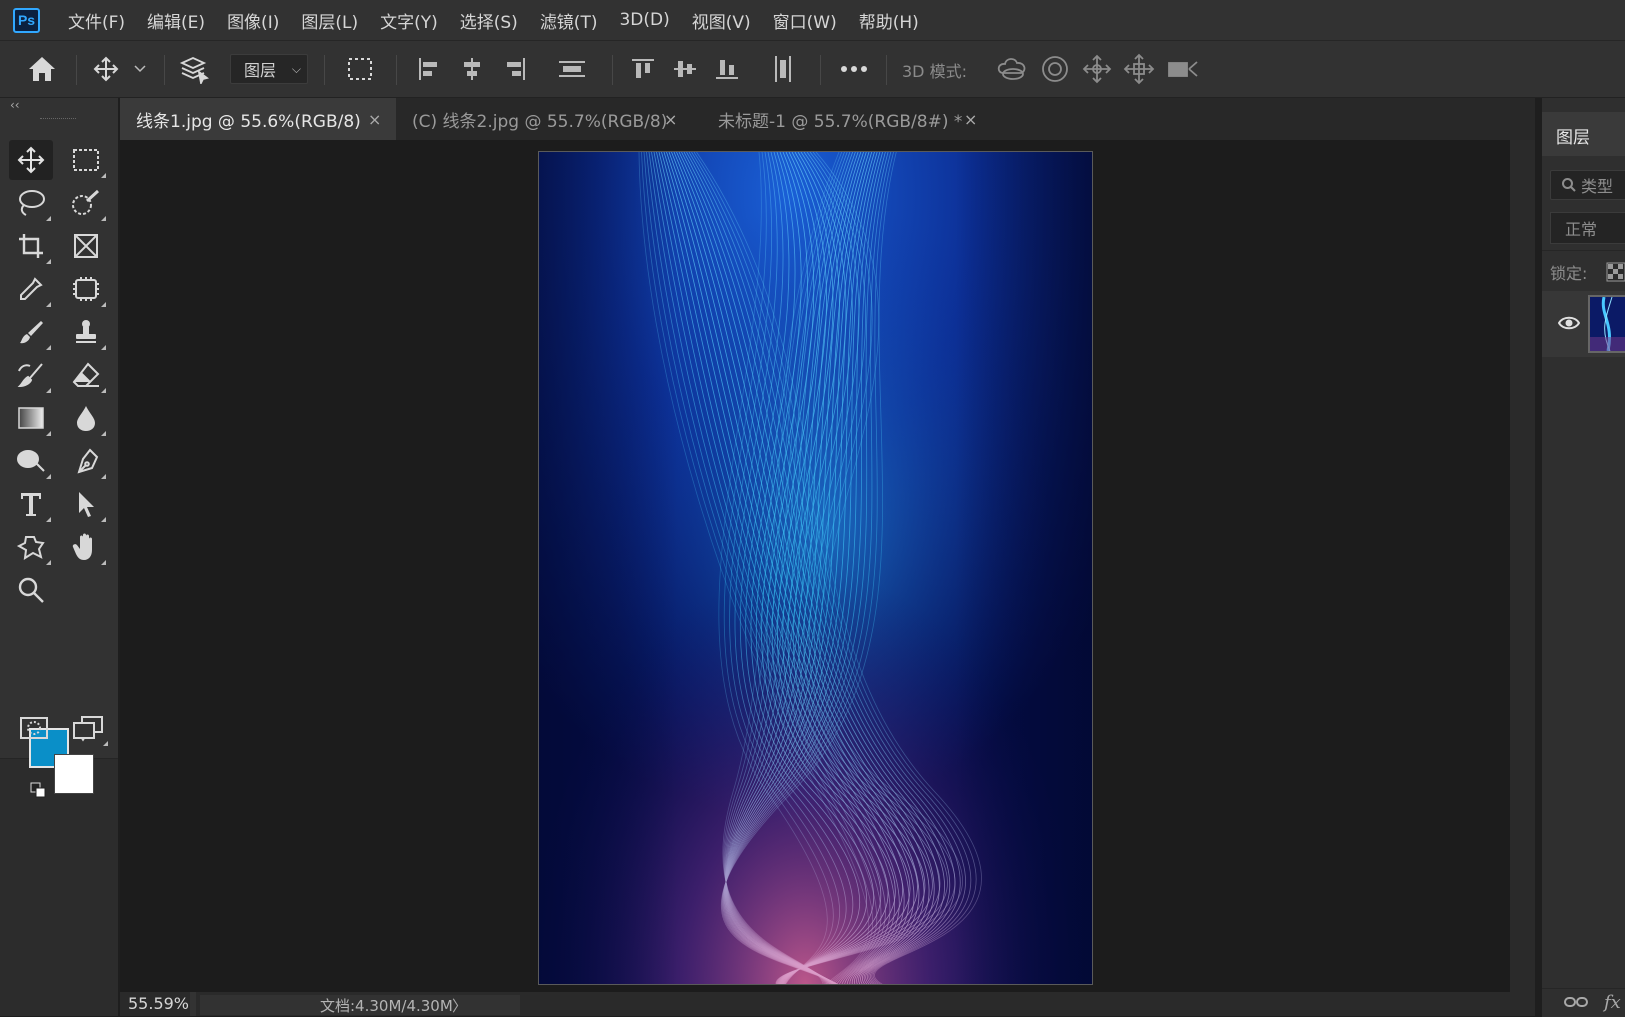 Image resolution: width=1625 pixels, height=1017 pixels. I want to click on fx-icon: fx, so click(1612, 1002).